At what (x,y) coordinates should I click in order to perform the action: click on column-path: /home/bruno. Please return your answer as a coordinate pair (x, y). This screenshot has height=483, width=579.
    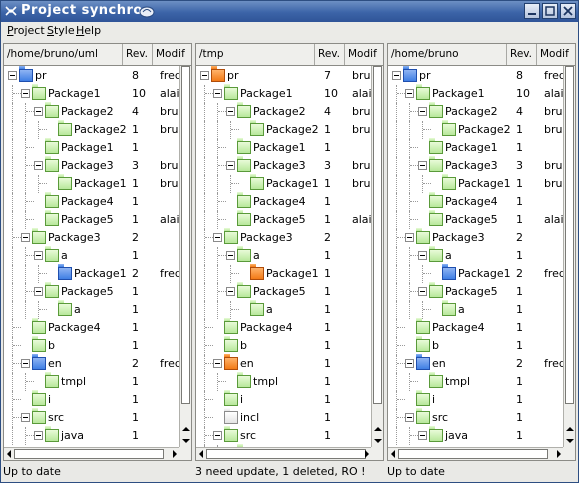
    Looking at the image, I should click on (447, 54).